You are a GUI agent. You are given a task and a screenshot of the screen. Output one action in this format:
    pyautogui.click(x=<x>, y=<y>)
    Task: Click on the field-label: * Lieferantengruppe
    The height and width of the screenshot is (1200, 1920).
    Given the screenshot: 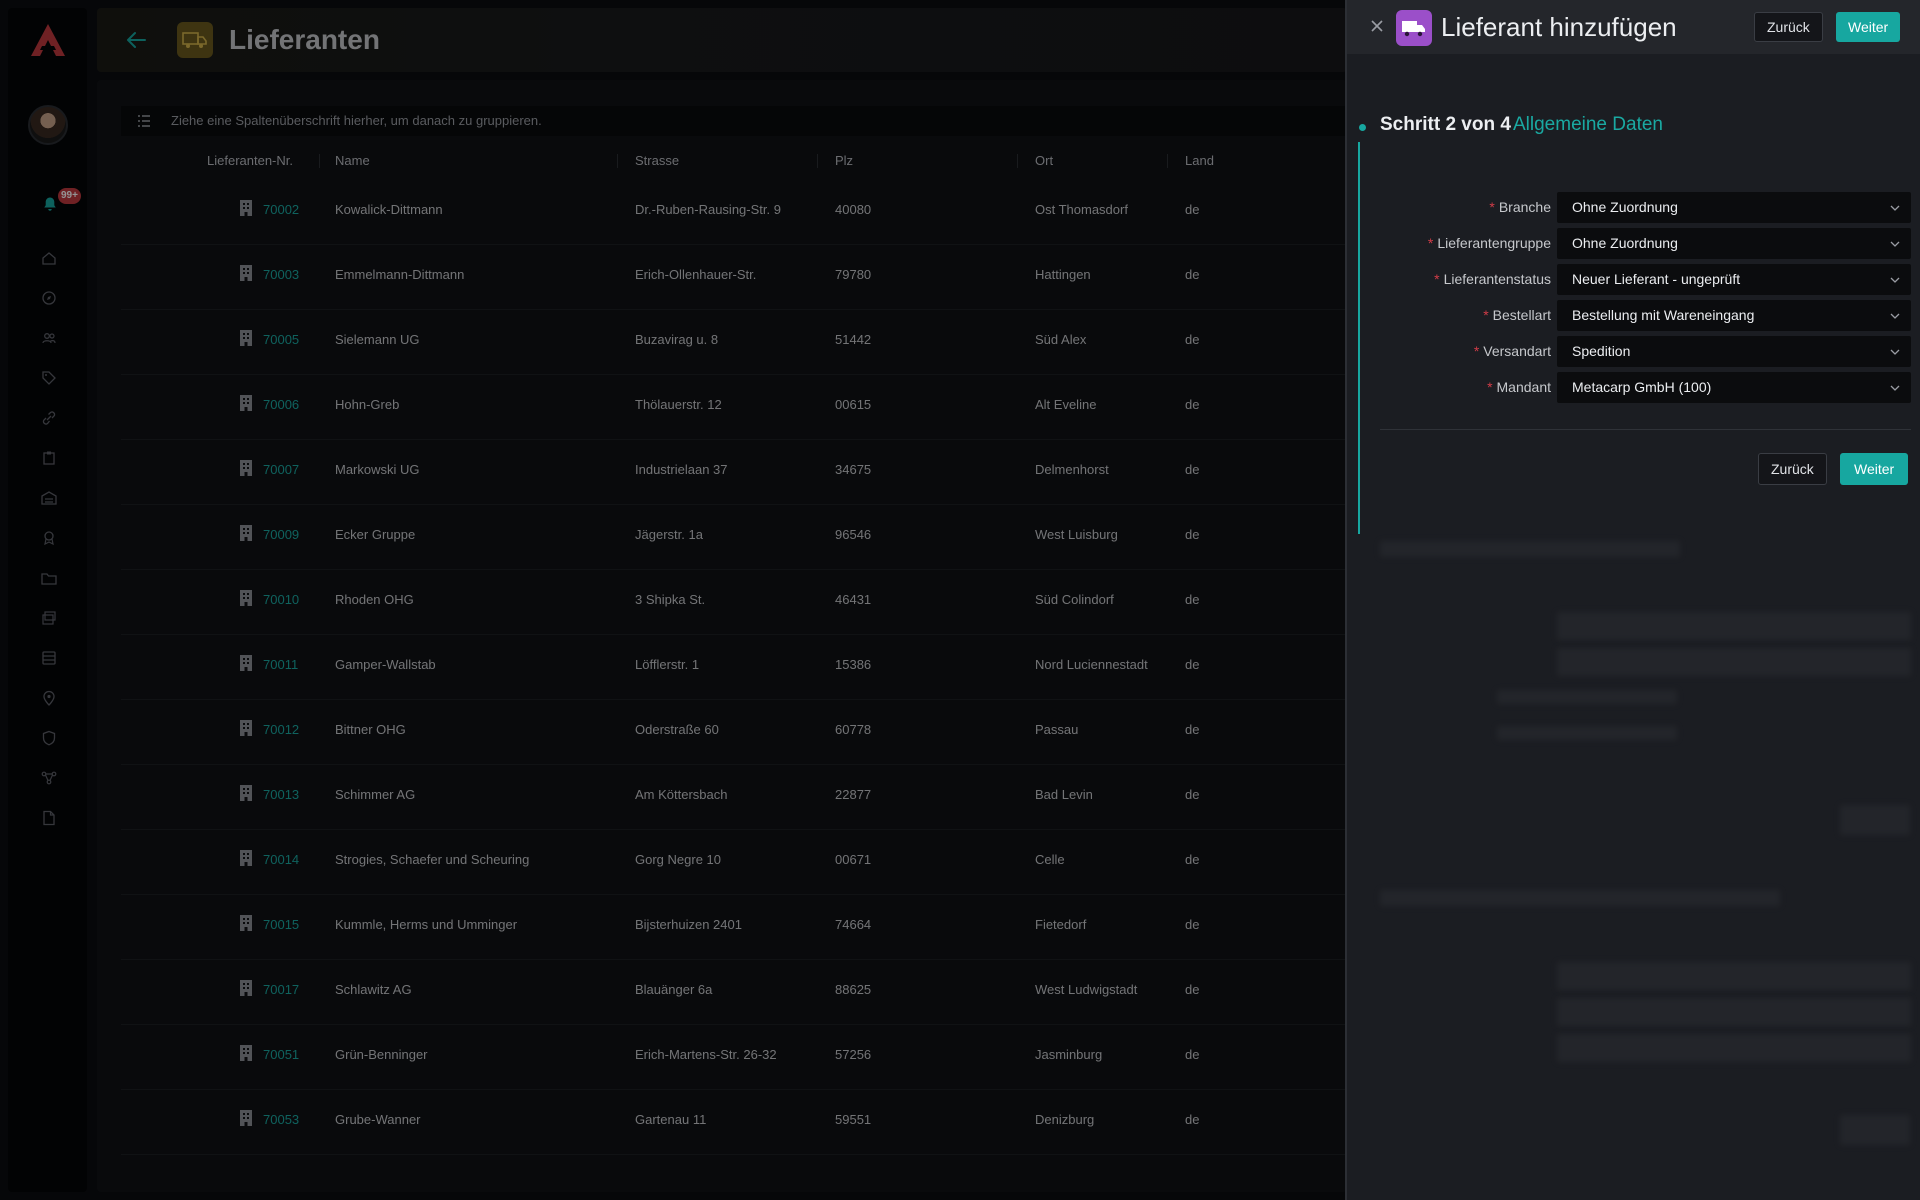 What is the action you would take?
    pyautogui.click(x=1465, y=243)
    